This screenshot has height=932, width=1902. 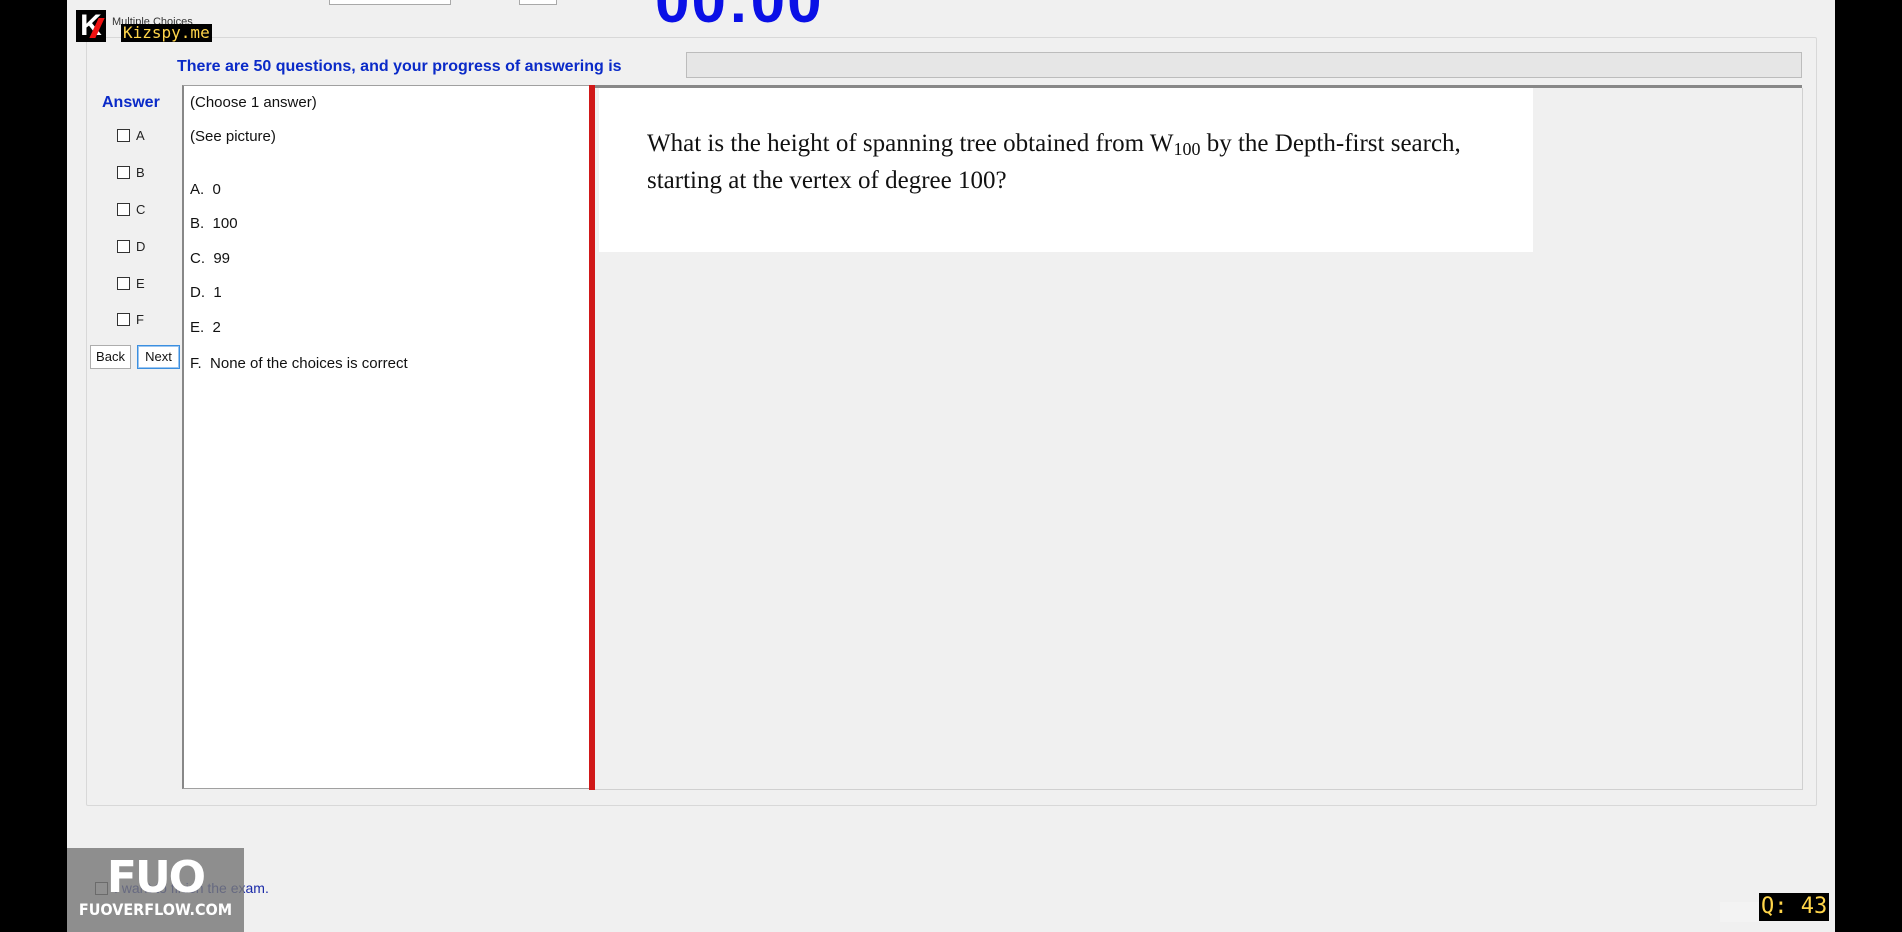 What do you see at coordinates (123, 209) in the screenshot?
I see `checkbox-c` at bounding box center [123, 209].